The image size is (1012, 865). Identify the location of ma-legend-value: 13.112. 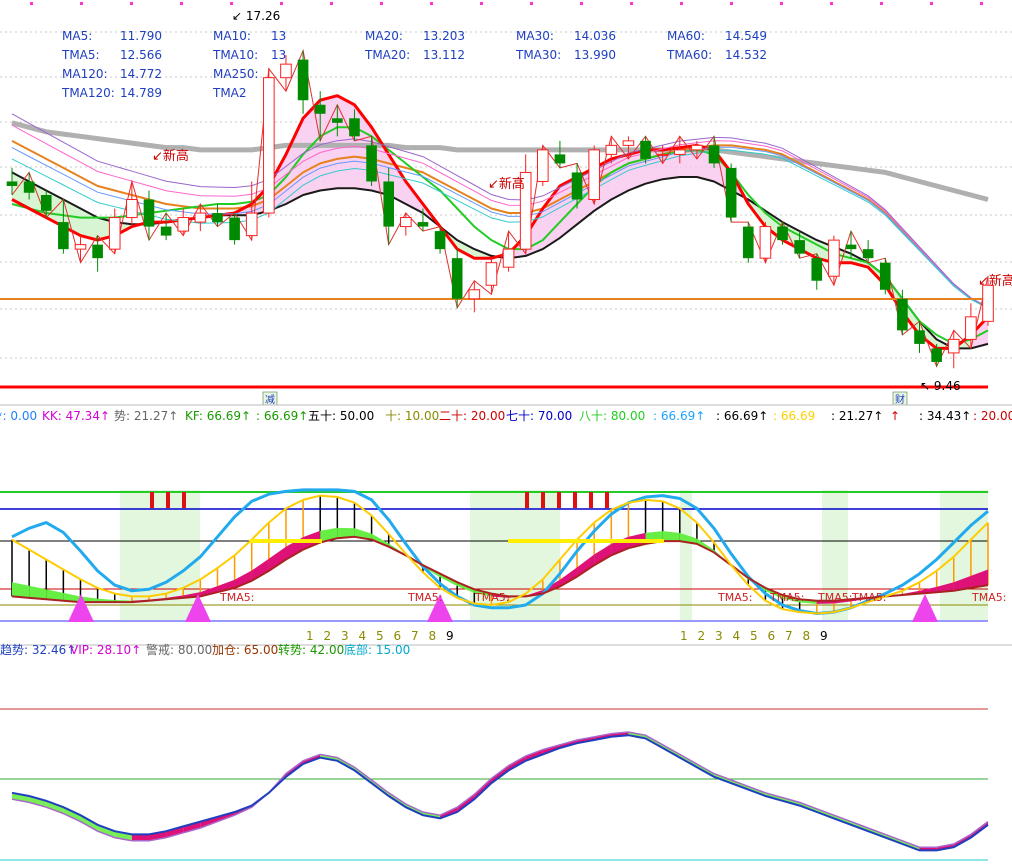
(444, 55).